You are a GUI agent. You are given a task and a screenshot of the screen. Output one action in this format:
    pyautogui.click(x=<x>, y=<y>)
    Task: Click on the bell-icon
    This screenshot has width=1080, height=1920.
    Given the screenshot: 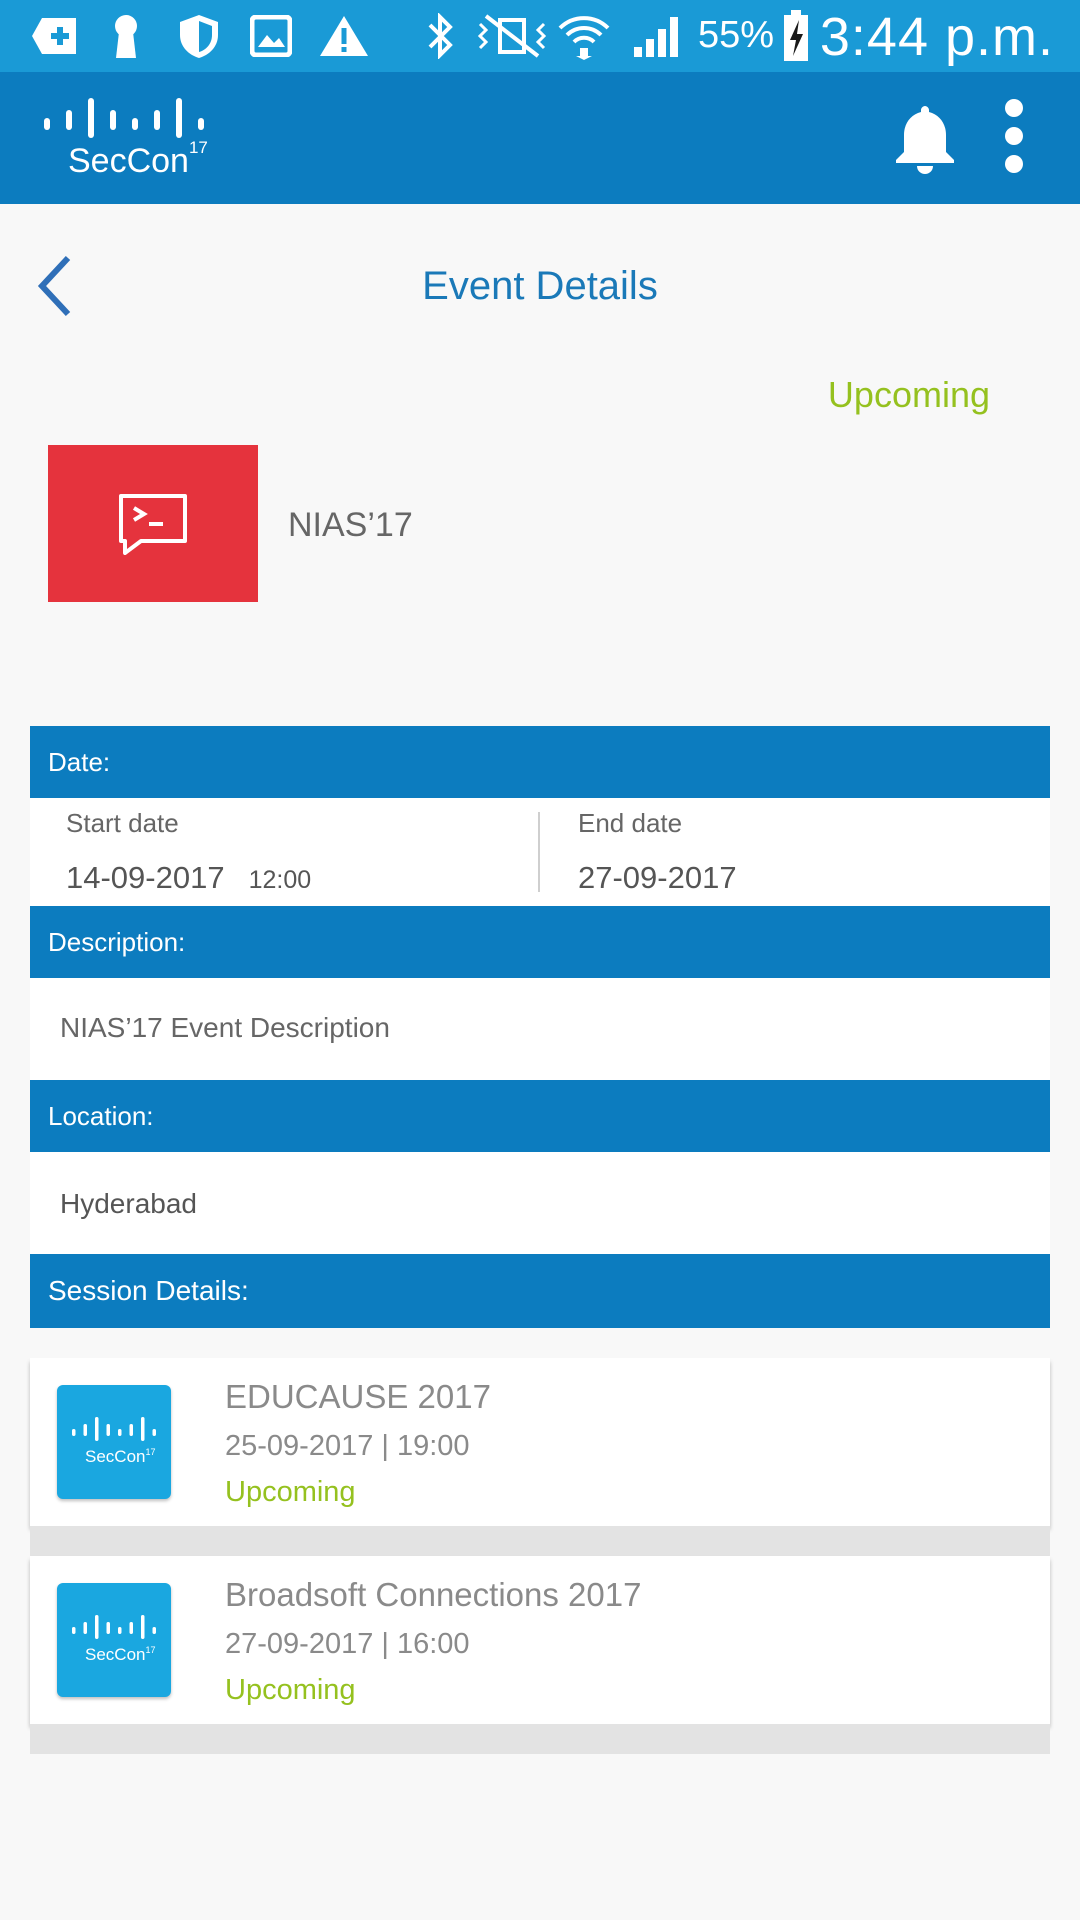 What is the action you would take?
    pyautogui.click(x=925, y=140)
    